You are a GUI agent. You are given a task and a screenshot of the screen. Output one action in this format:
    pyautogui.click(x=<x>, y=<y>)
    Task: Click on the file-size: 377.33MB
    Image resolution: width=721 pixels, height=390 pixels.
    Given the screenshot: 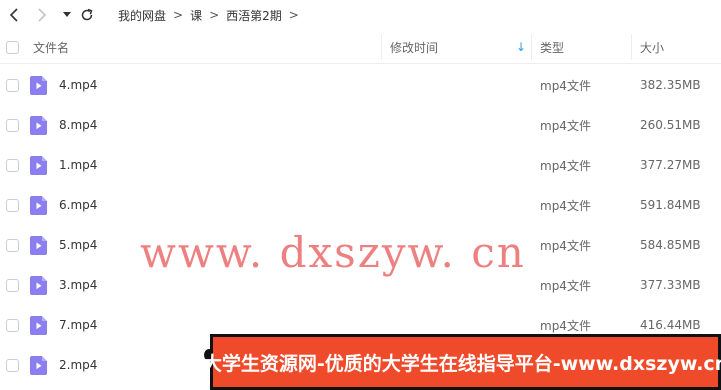 What is the action you would take?
    pyautogui.click(x=670, y=285)
    